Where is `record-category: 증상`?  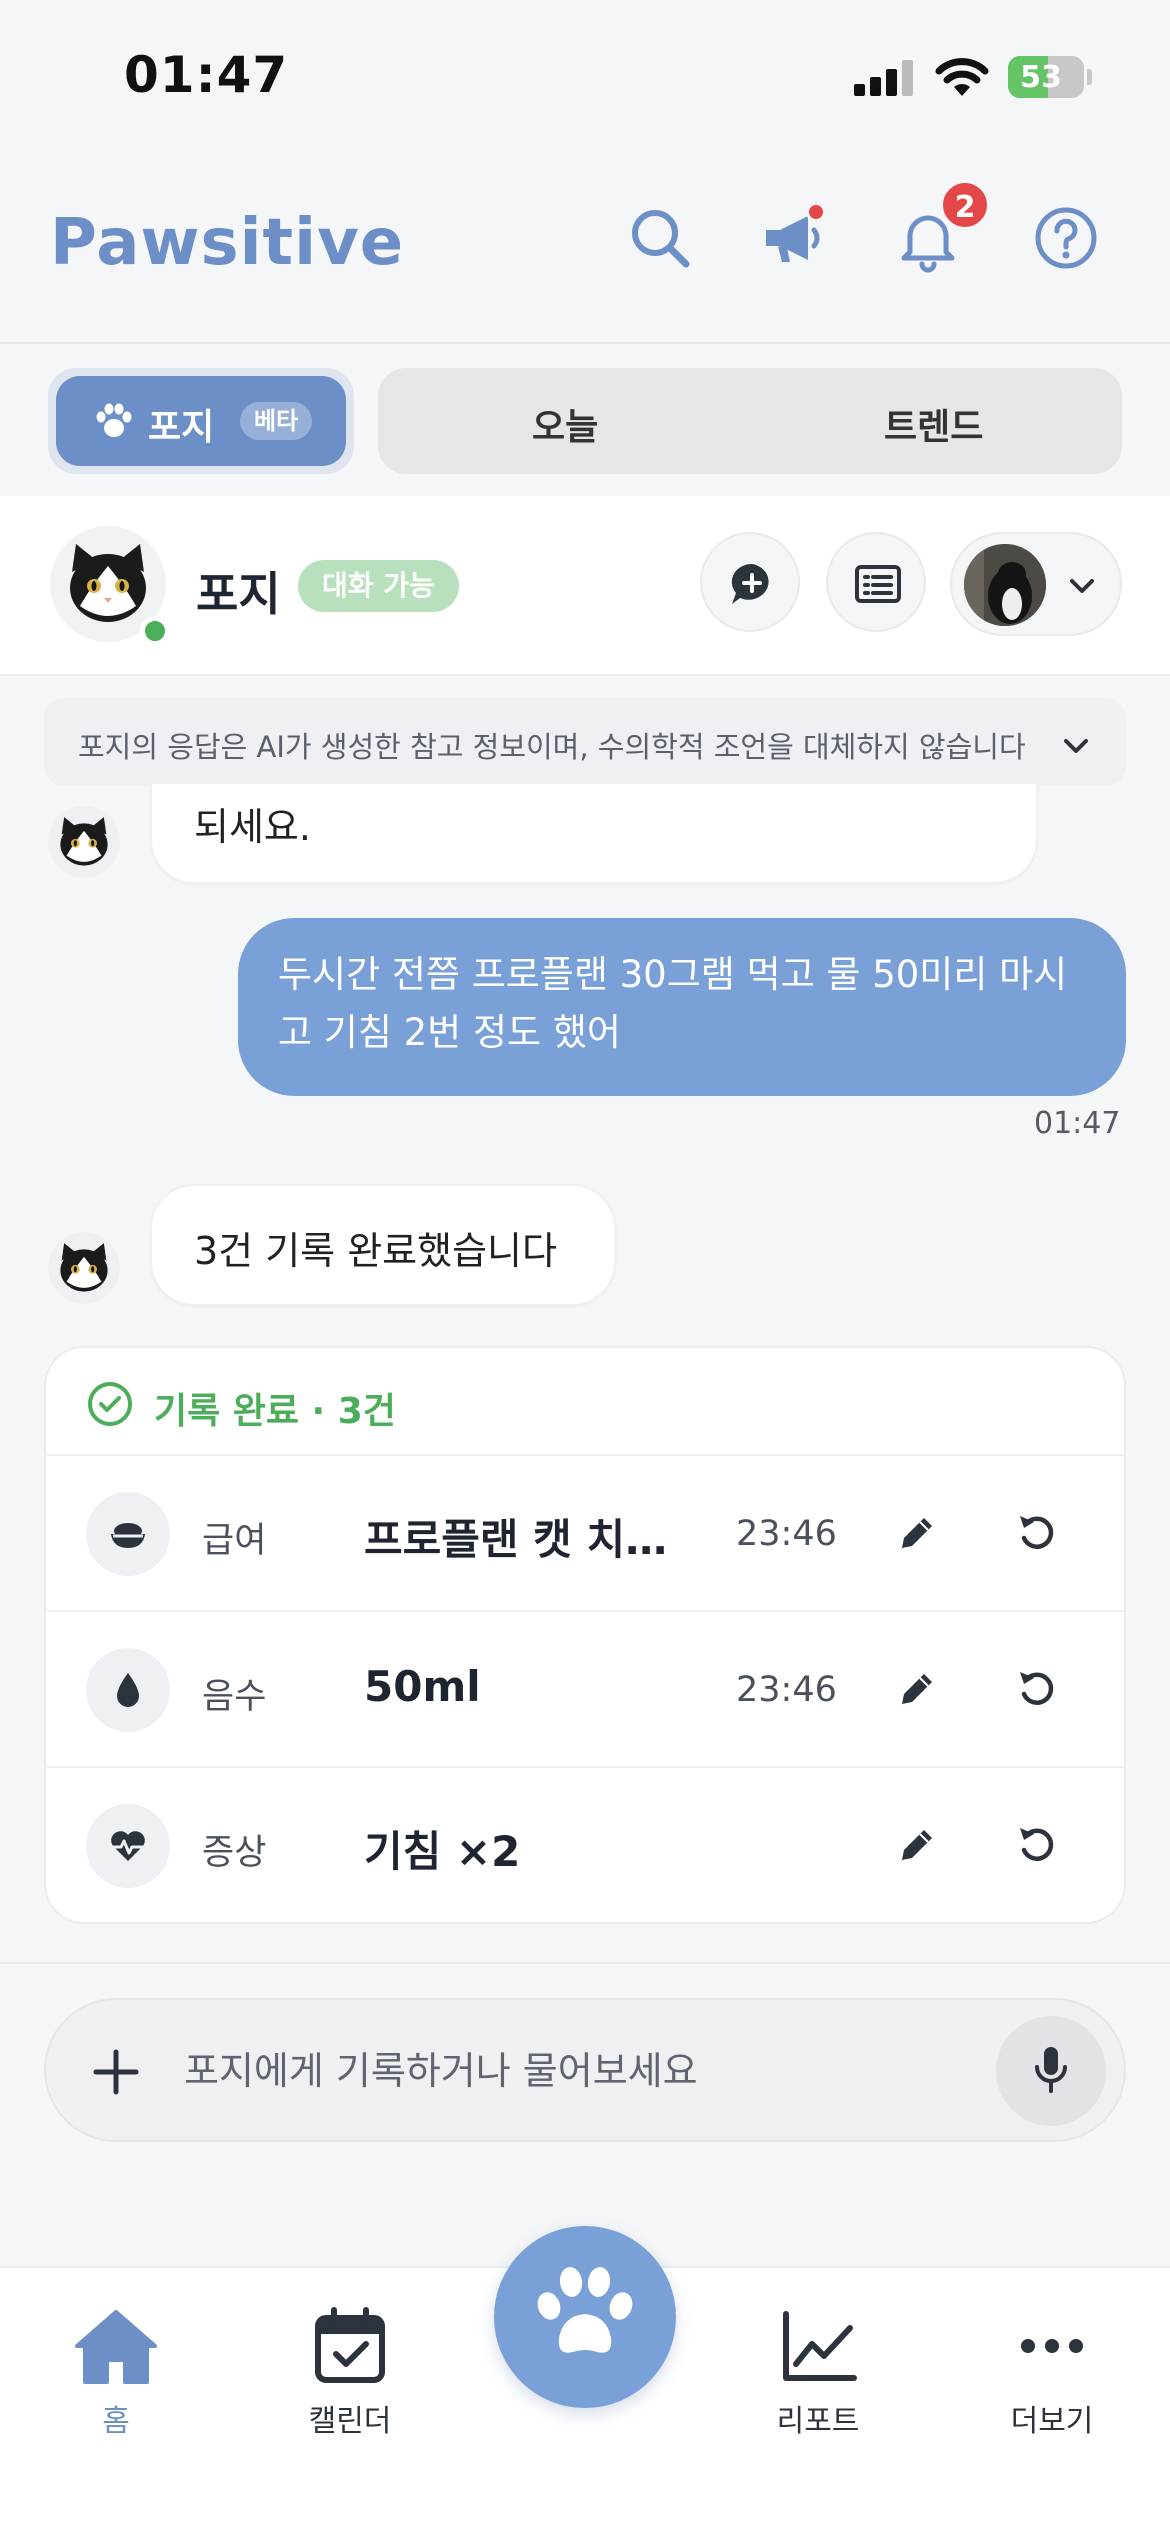 record-category: 증상 is located at coordinates (234, 1853).